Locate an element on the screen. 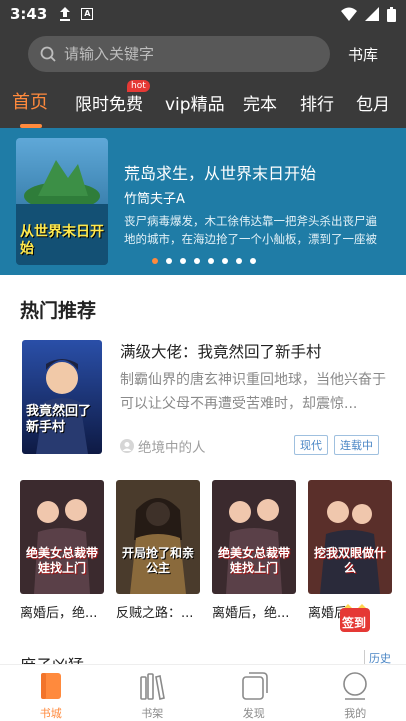 The image size is (406, 721). signin-badge: 签到 is located at coordinates (355, 619).